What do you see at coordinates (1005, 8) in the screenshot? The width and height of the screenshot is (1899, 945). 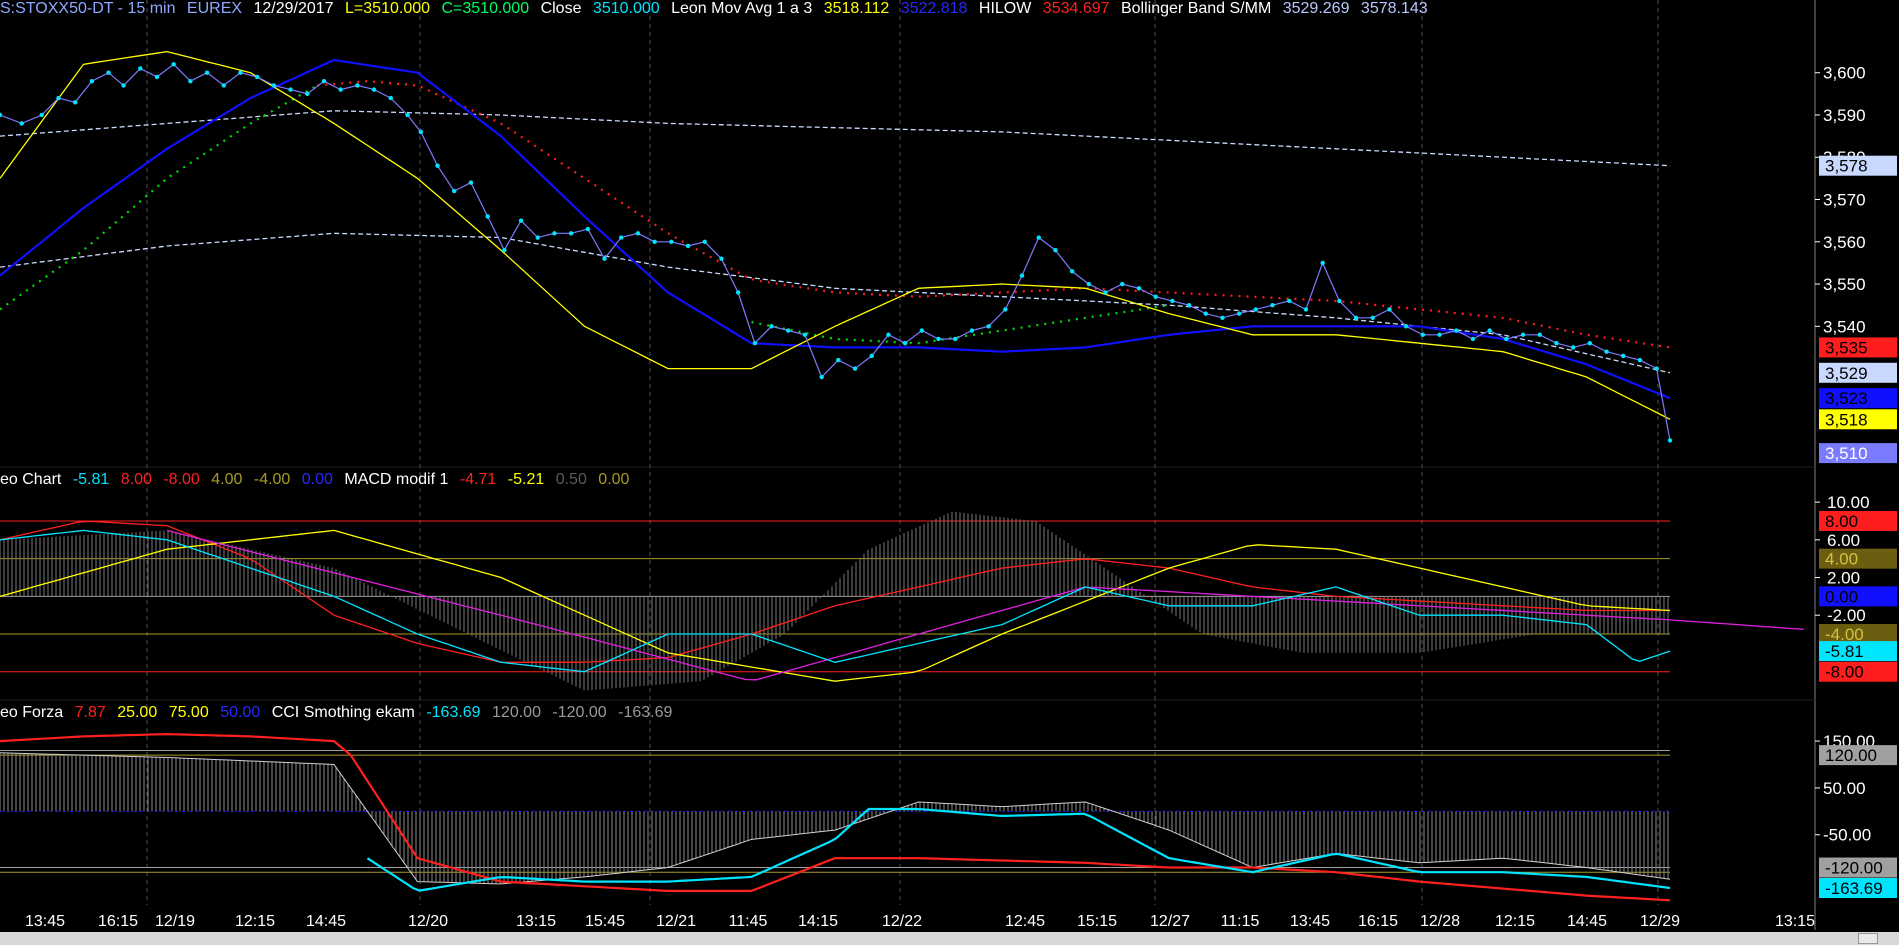 I see `hilow-title: HILOW` at bounding box center [1005, 8].